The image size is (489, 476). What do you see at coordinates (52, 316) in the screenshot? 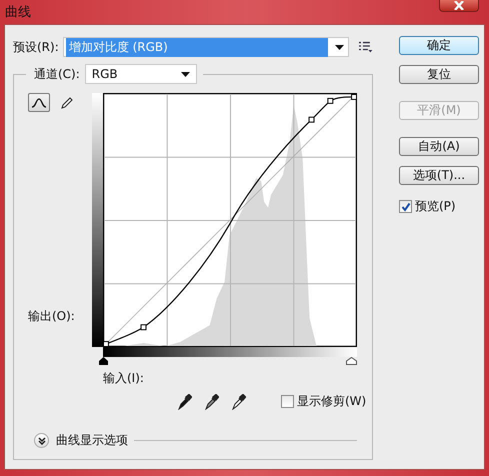
I see `output-label: 输出(O):` at bounding box center [52, 316].